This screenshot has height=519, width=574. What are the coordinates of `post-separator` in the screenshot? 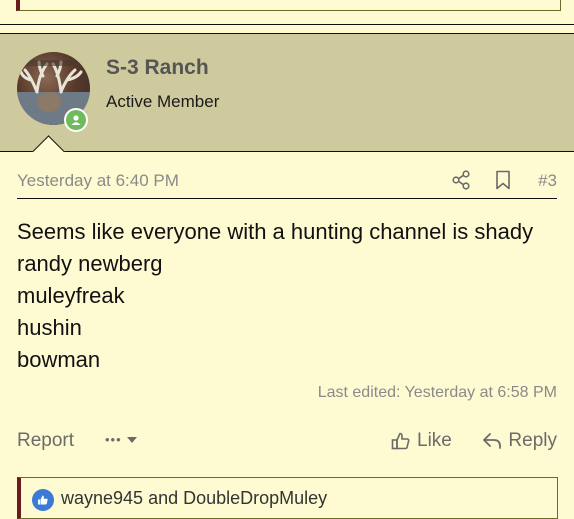 It's located at (287, 29).